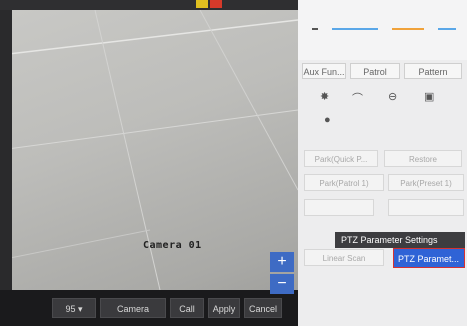  What do you see at coordinates (149, 5) in the screenshot?
I see `frame-top-edge` at bounding box center [149, 5].